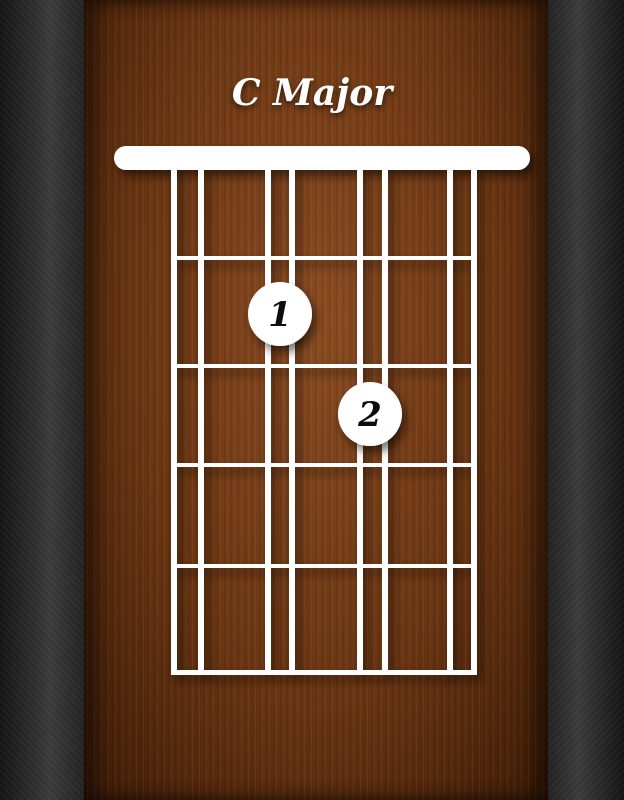  I want to click on finger-number: 2, so click(369, 415).